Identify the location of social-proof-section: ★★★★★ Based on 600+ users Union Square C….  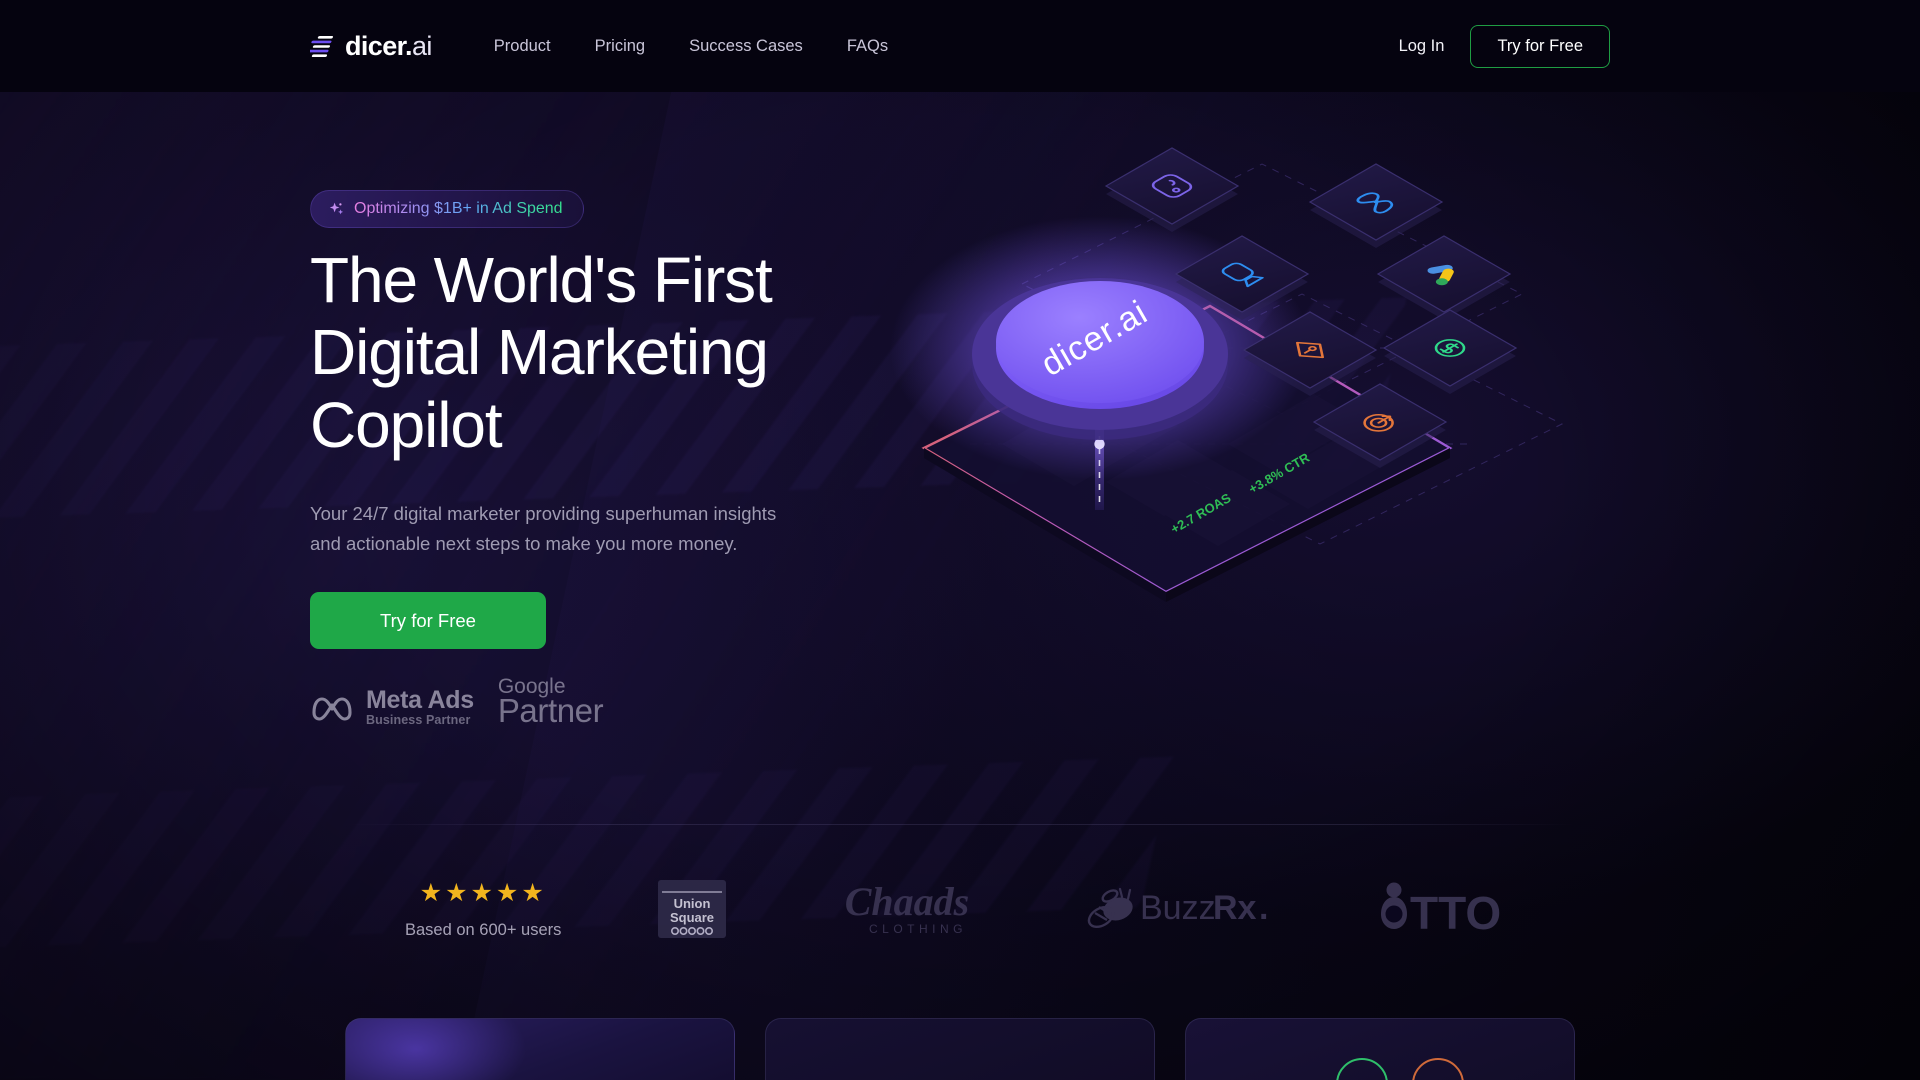
(960, 910).